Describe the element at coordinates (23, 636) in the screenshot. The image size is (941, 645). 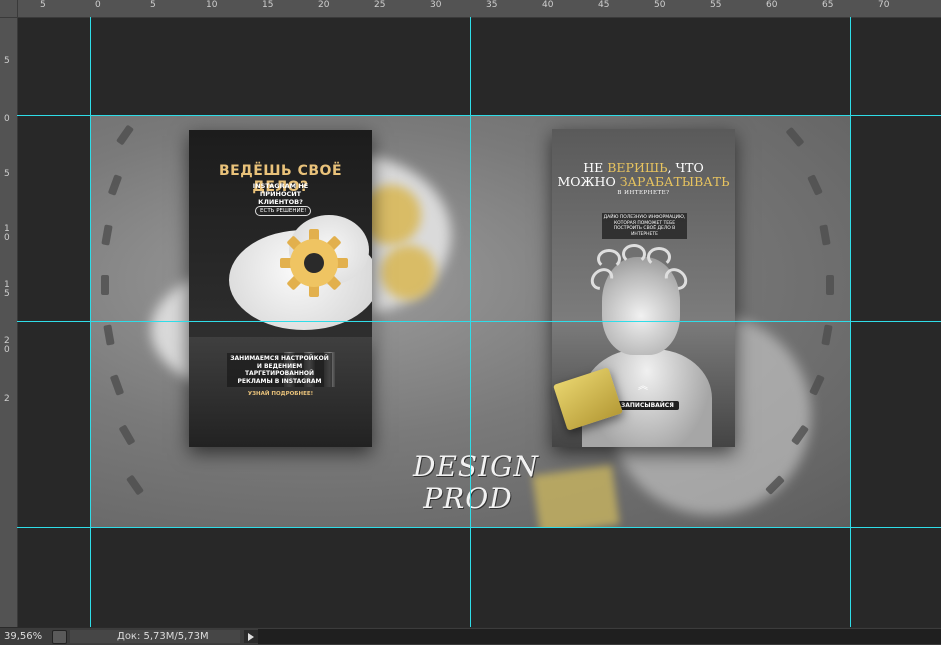
I see `zoom-level: 39,56%` at that location.